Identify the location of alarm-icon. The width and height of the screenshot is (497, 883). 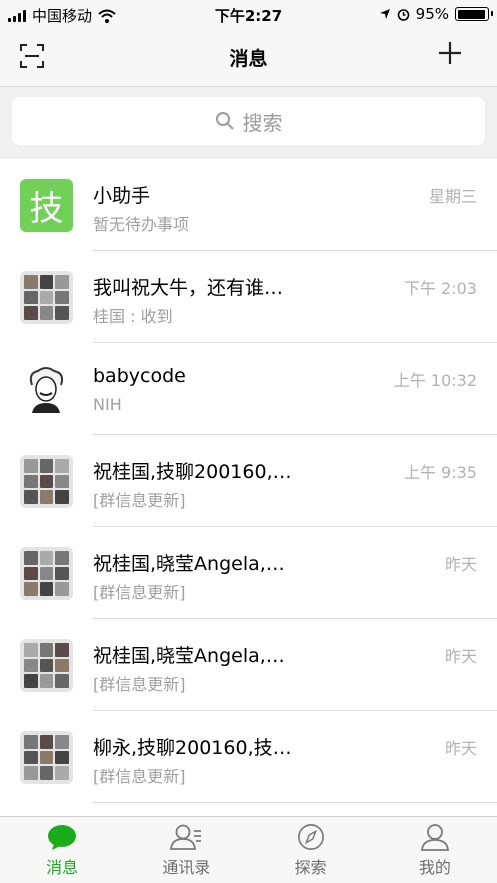
(403, 14).